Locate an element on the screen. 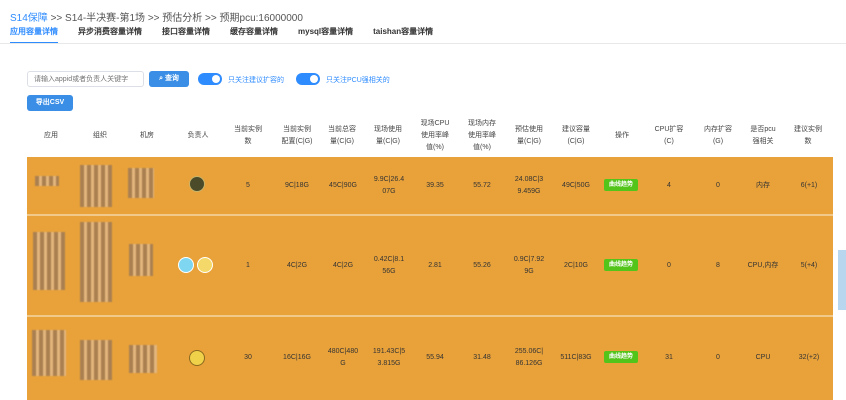  query-button: ⌕ 查询 is located at coordinates (169, 79).